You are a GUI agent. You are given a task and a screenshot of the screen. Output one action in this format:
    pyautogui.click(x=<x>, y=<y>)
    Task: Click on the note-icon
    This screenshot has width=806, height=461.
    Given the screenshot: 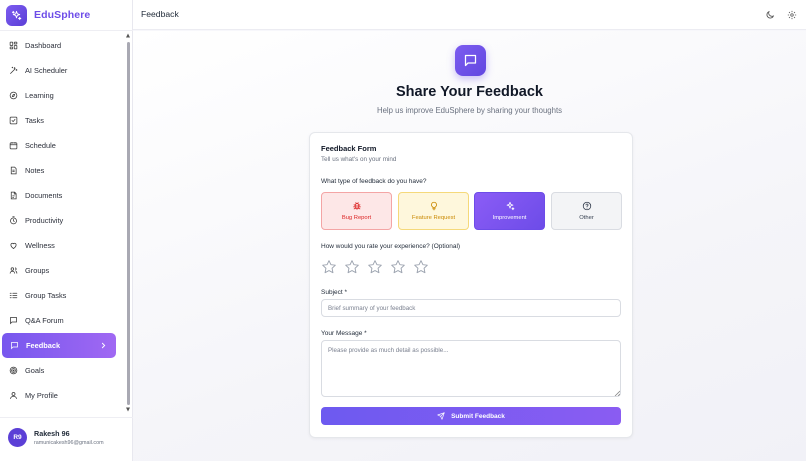 What is the action you would take?
    pyautogui.click(x=13, y=170)
    